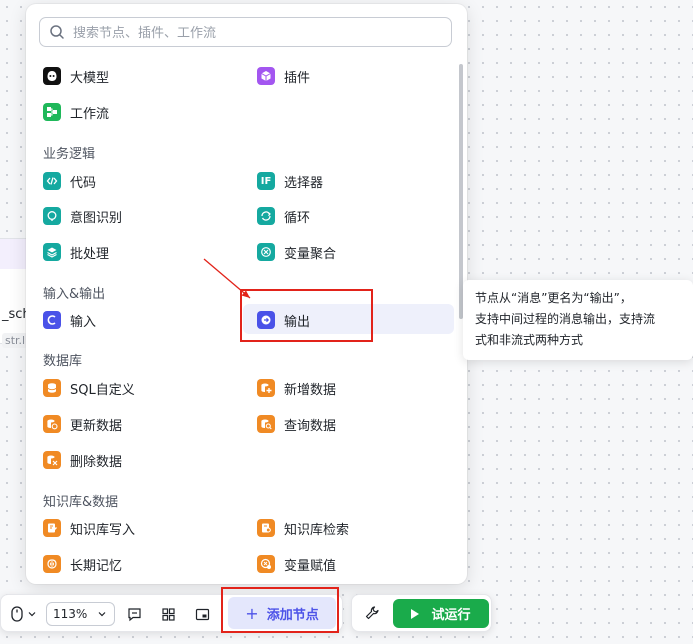 This screenshot has width=693, height=644. I want to click on node-item-input: 输入, so click(69, 320).